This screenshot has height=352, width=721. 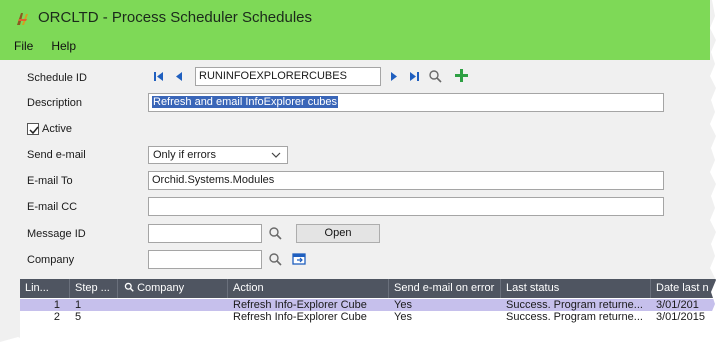 What do you see at coordinates (78, 305) in the screenshot?
I see `cell-step: 1` at bounding box center [78, 305].